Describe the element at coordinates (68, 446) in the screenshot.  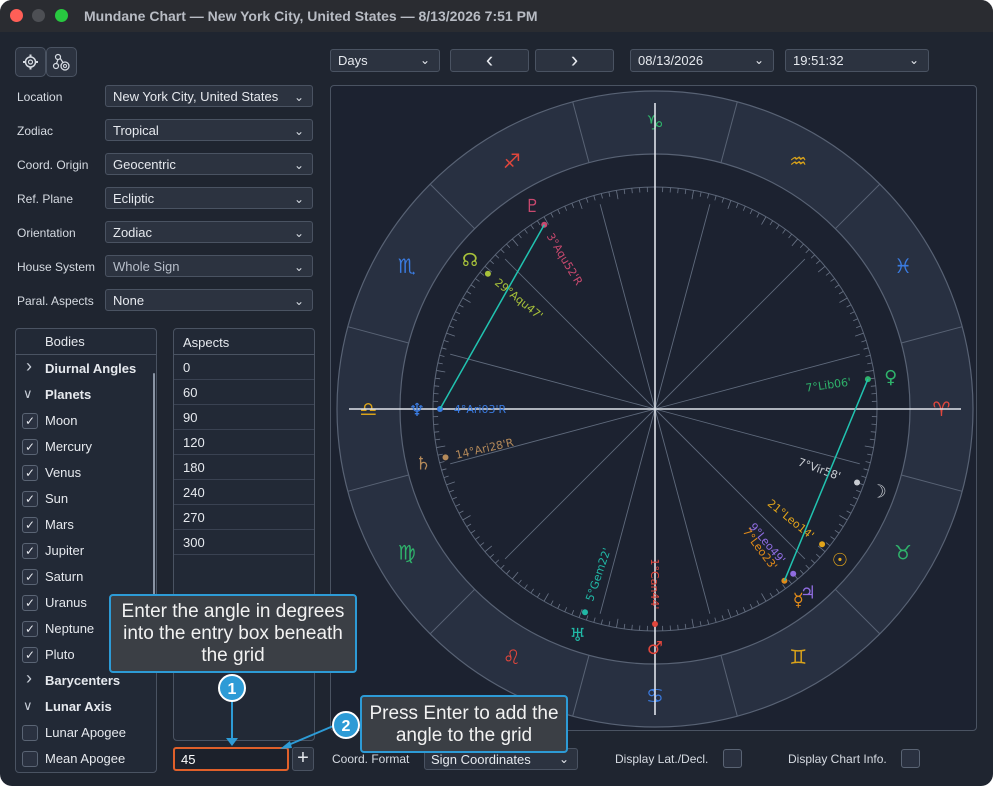
I see `bodies-row-label: Mercury` at that location.